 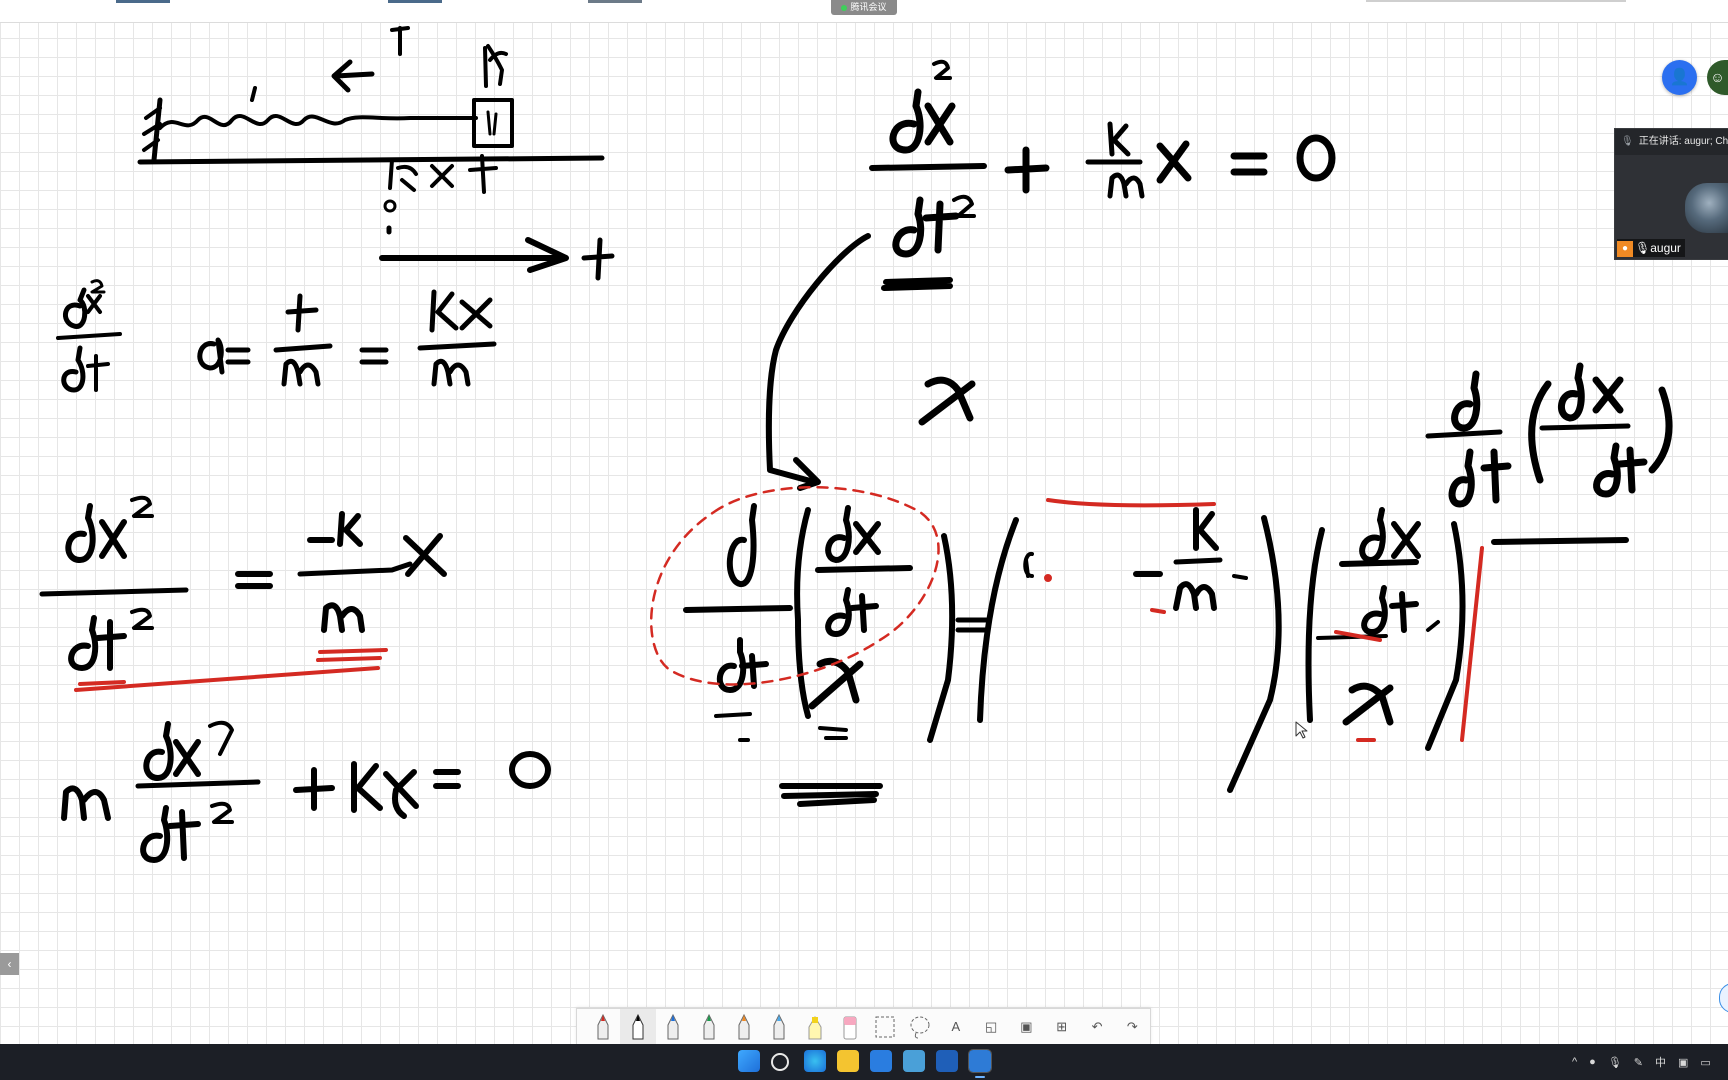 I want to click on search-icon, so click(x=780, y=1062).